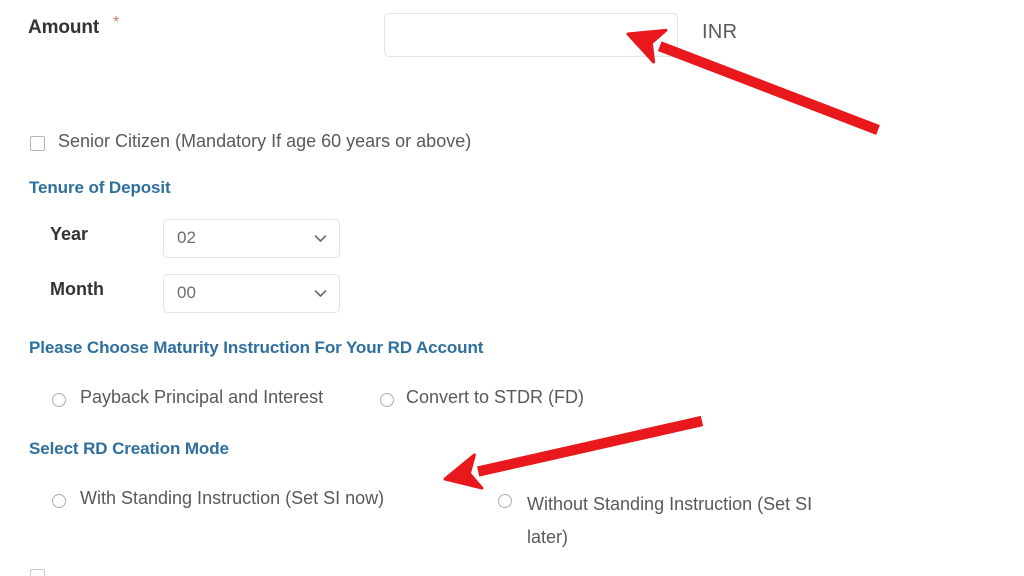 Image resolution: width=1024 pixels, height=576 pixels. I want to click on amount-field-row: Amount * INR, so click(512, 36).